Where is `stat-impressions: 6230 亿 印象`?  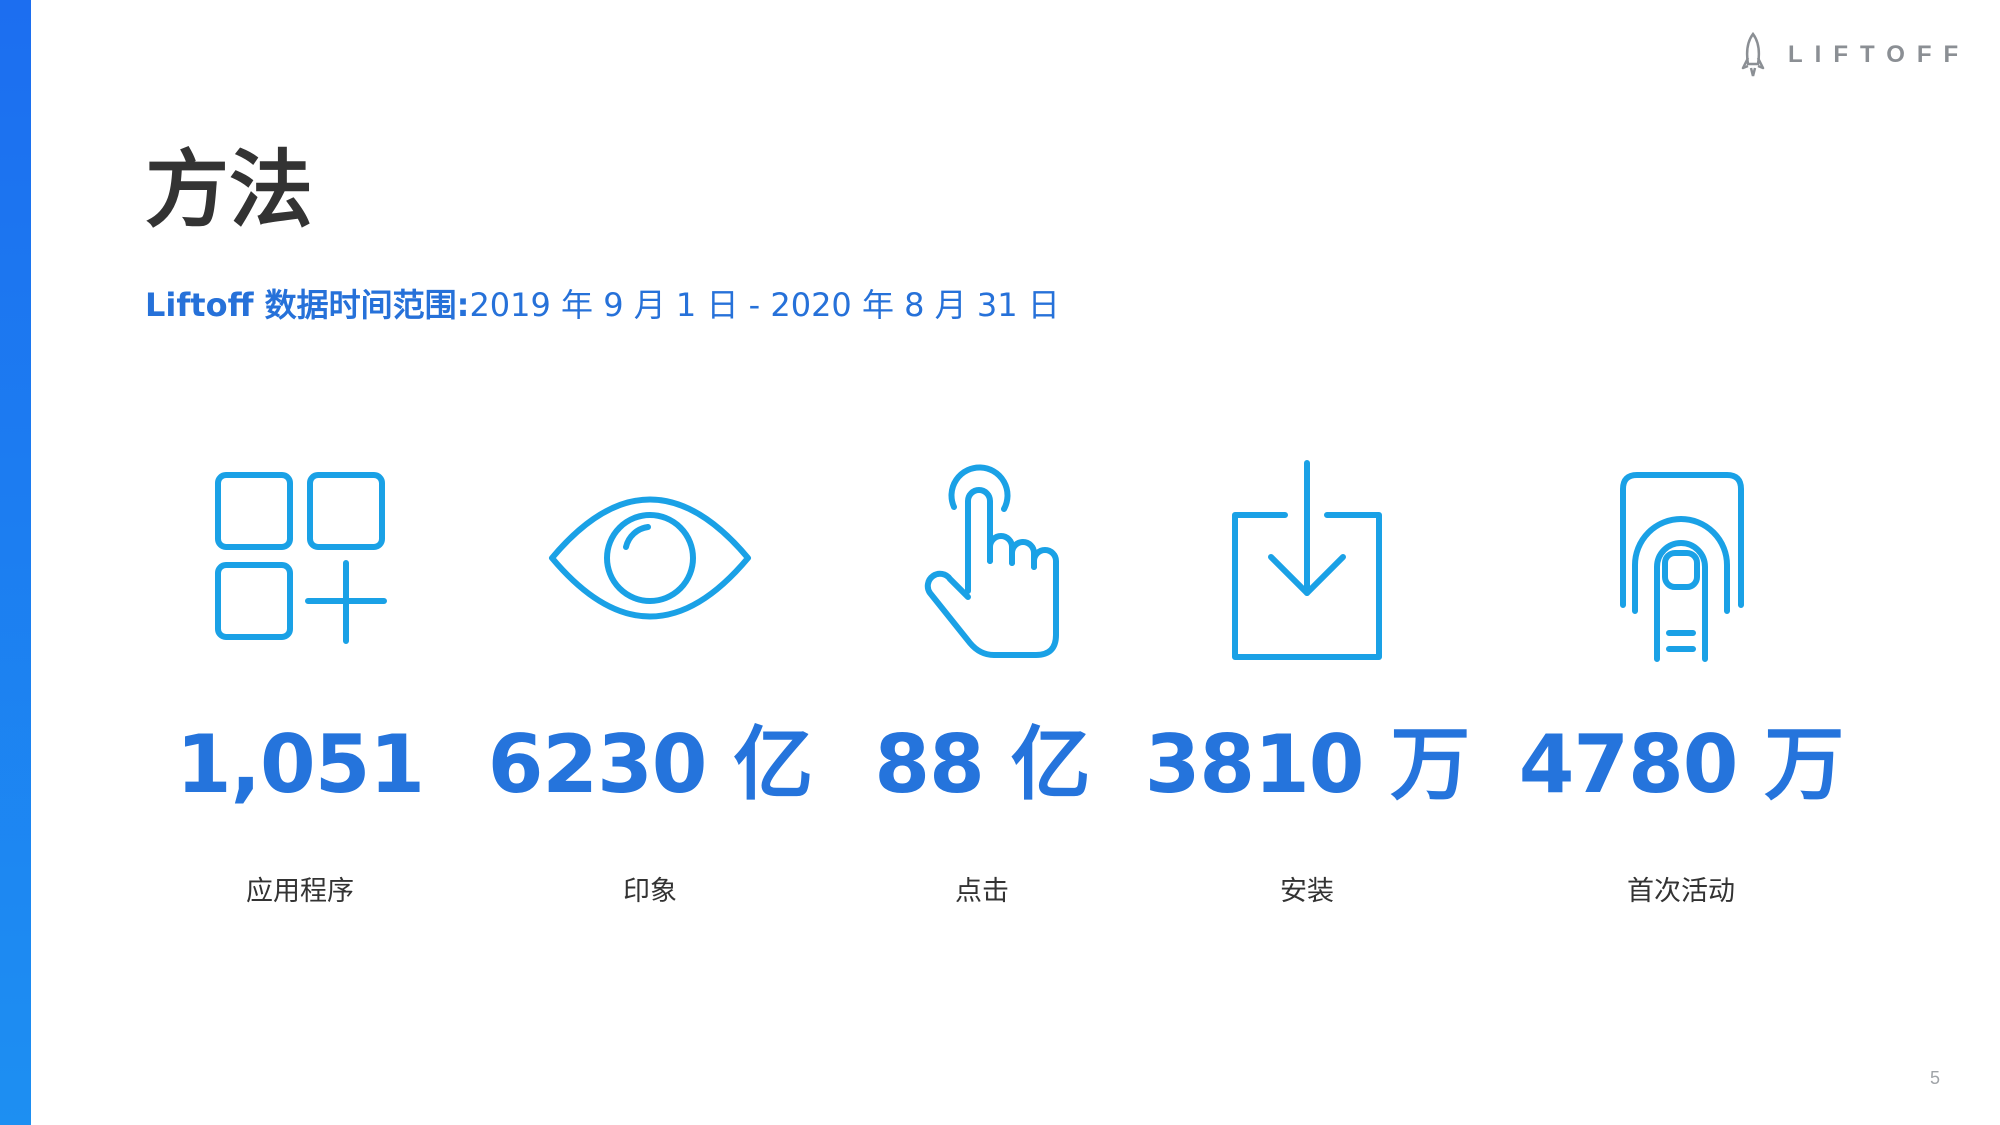
stat-impressions: 6230 亿 印象 is located at coordinates (650, 681).